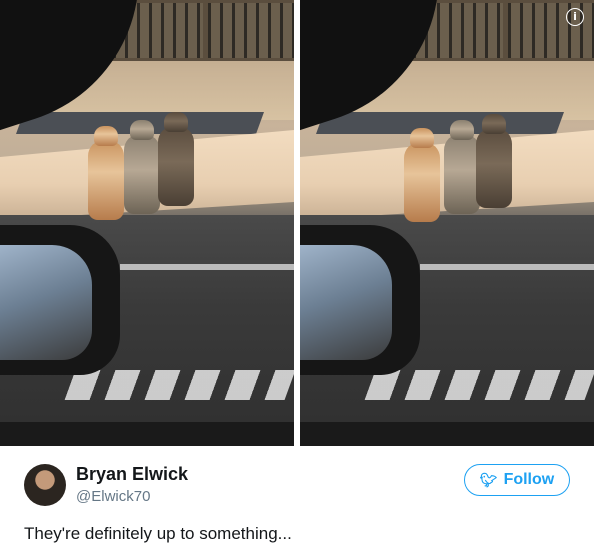  I want to click on author-handle: @Elwick70, so click(113, 496).